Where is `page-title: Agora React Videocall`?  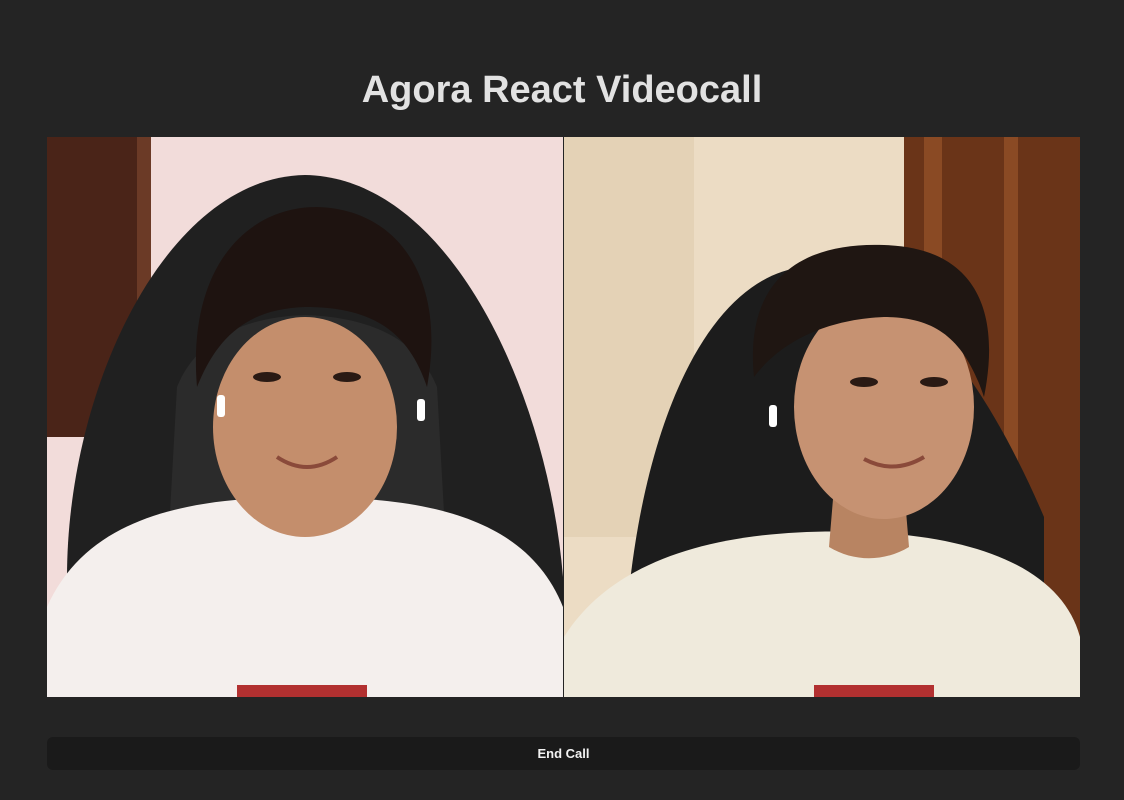
page-title: Agora React Videocall is located at coordinates (562, 90).